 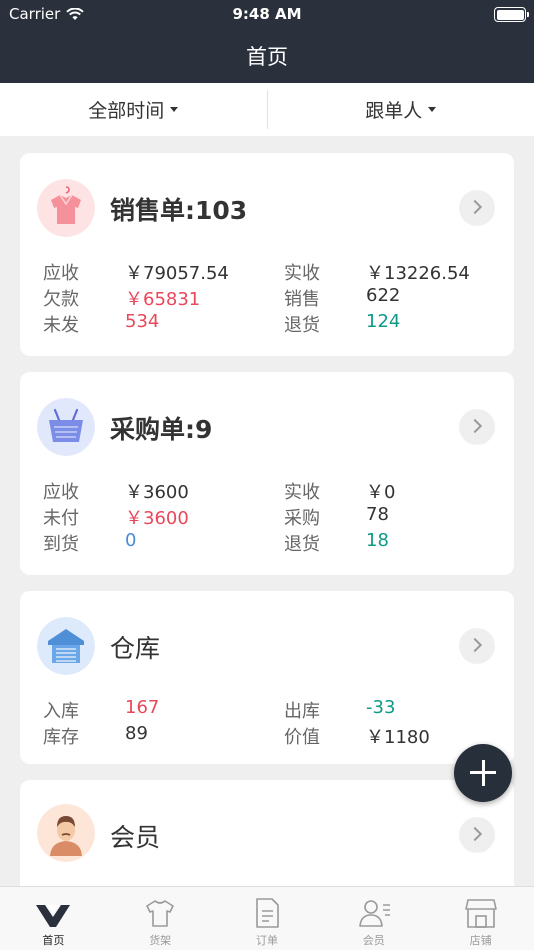 I want to click on label: 欠款, so click(x=61, y=299).